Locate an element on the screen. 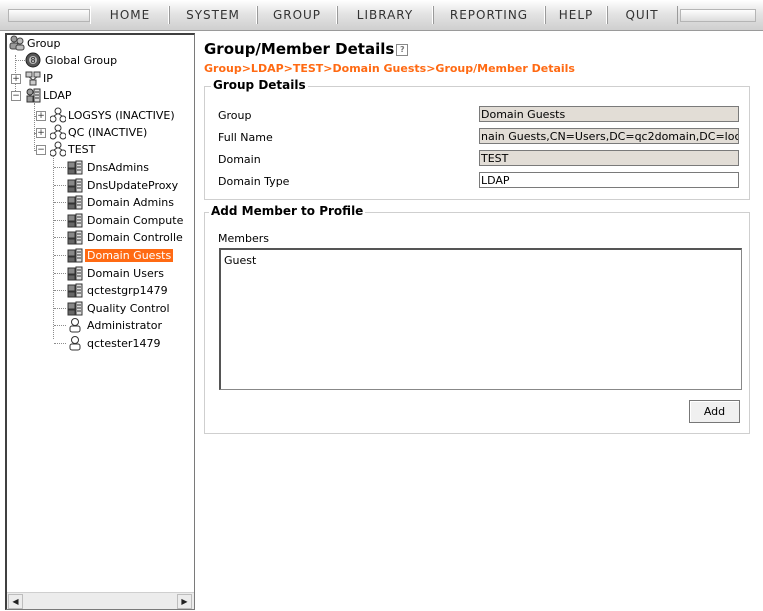  tree-item-test: − TEST is located at coordinates (66, 149).